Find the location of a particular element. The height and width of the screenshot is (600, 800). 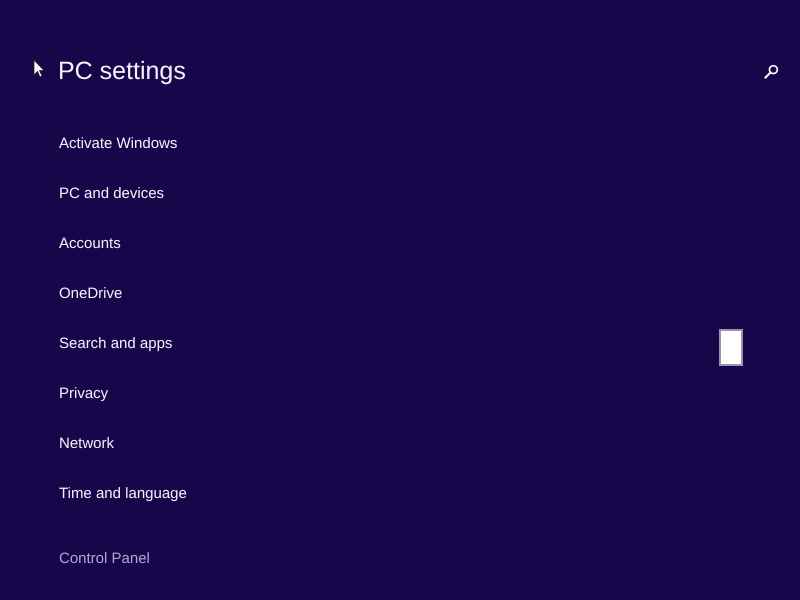

mouse-pointer-icon is located at coordinates (39, 68).